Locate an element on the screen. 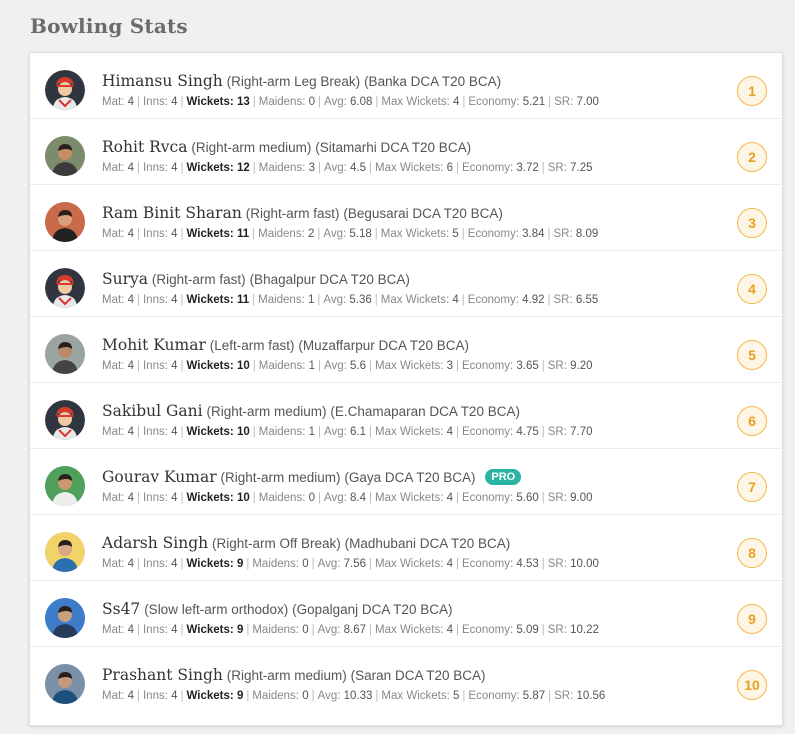  team-name: (Gopalganj DCA T20 BCA) is located at coordinates (372, 609).